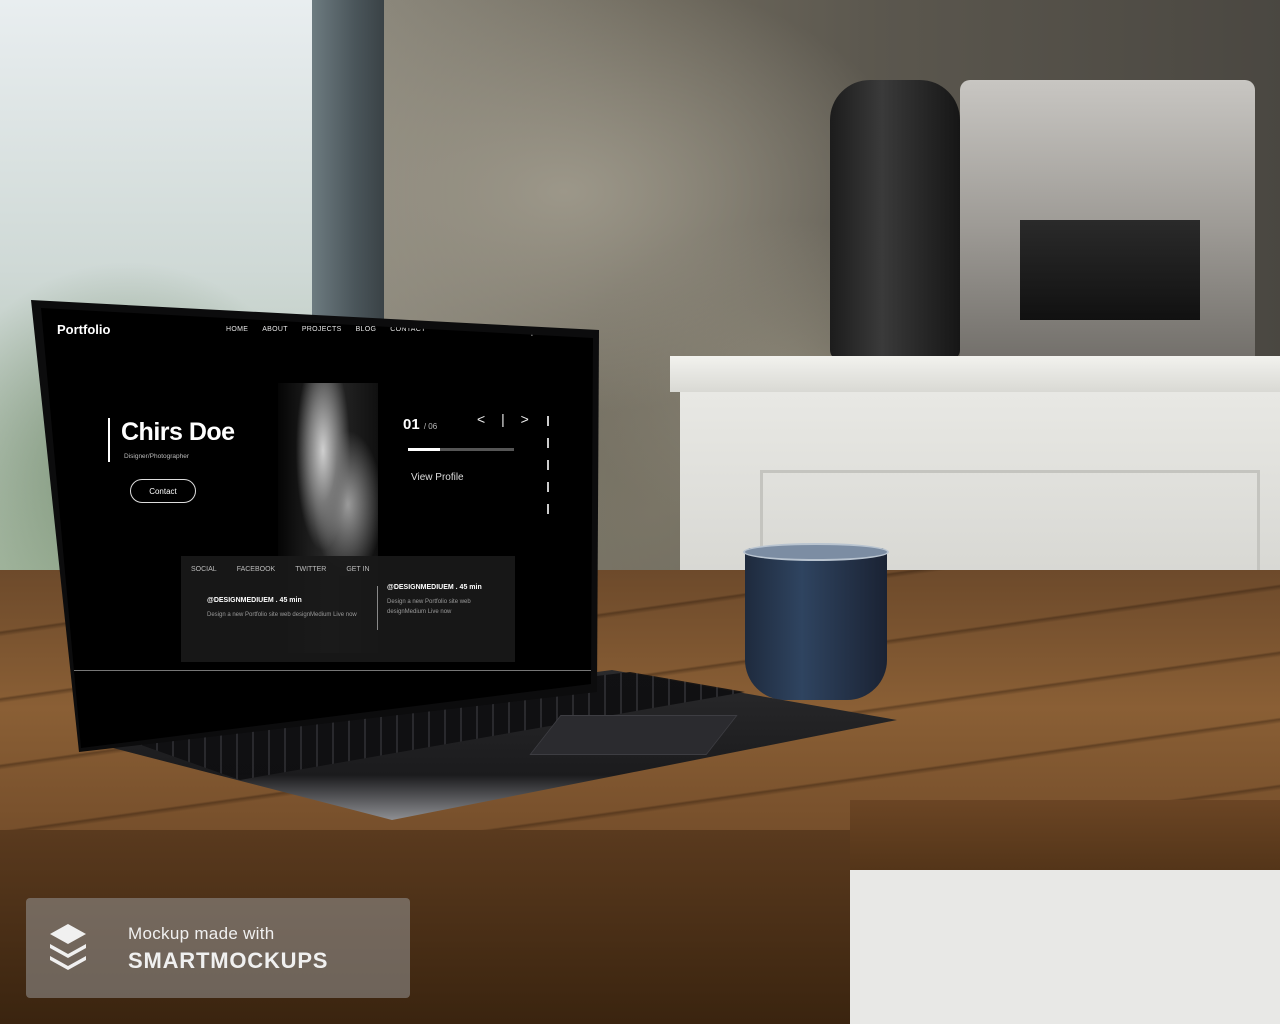 This screenshot has width=1280, height=1024. I want to click on laptop-trackpad, so click(633, 735).